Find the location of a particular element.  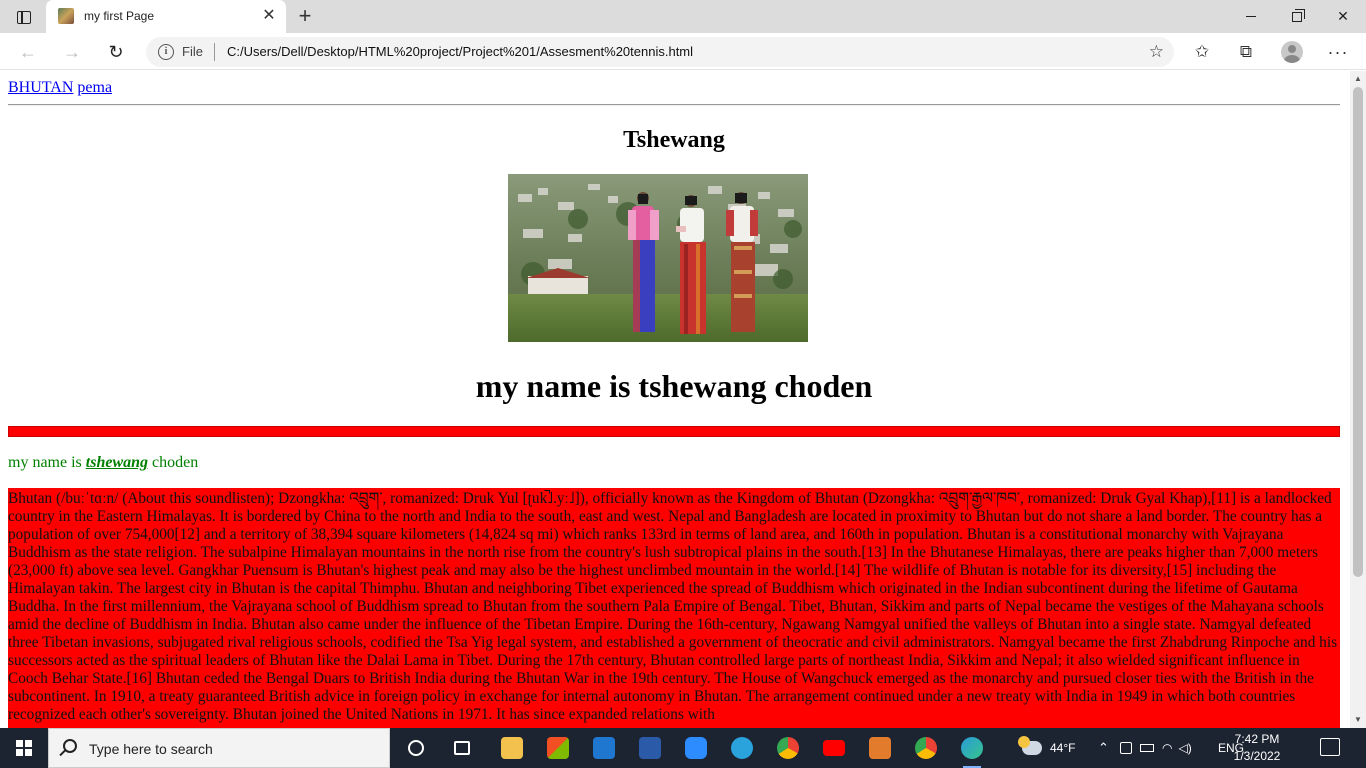

name-suffix: choden is located at coordinates (173, 462).